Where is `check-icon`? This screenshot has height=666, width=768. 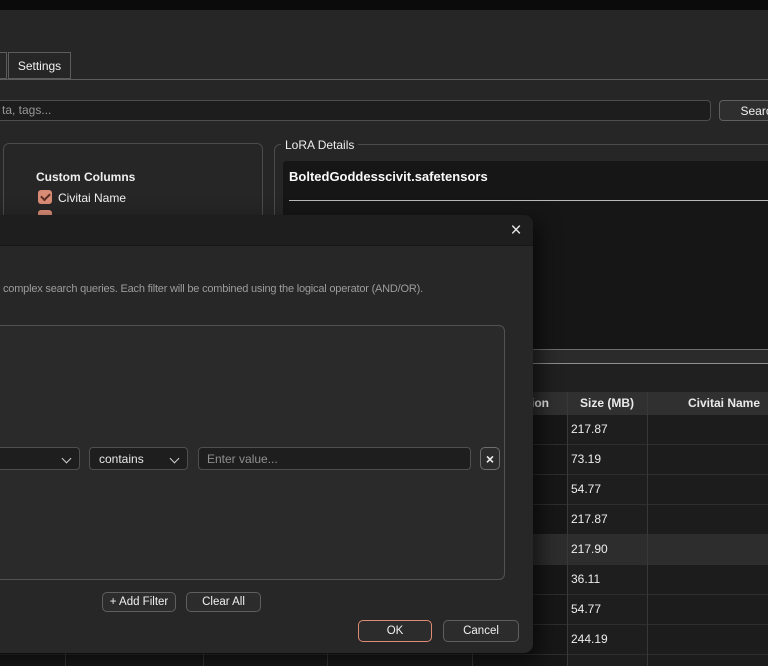
check-icon is located at coordinates (45, 196).